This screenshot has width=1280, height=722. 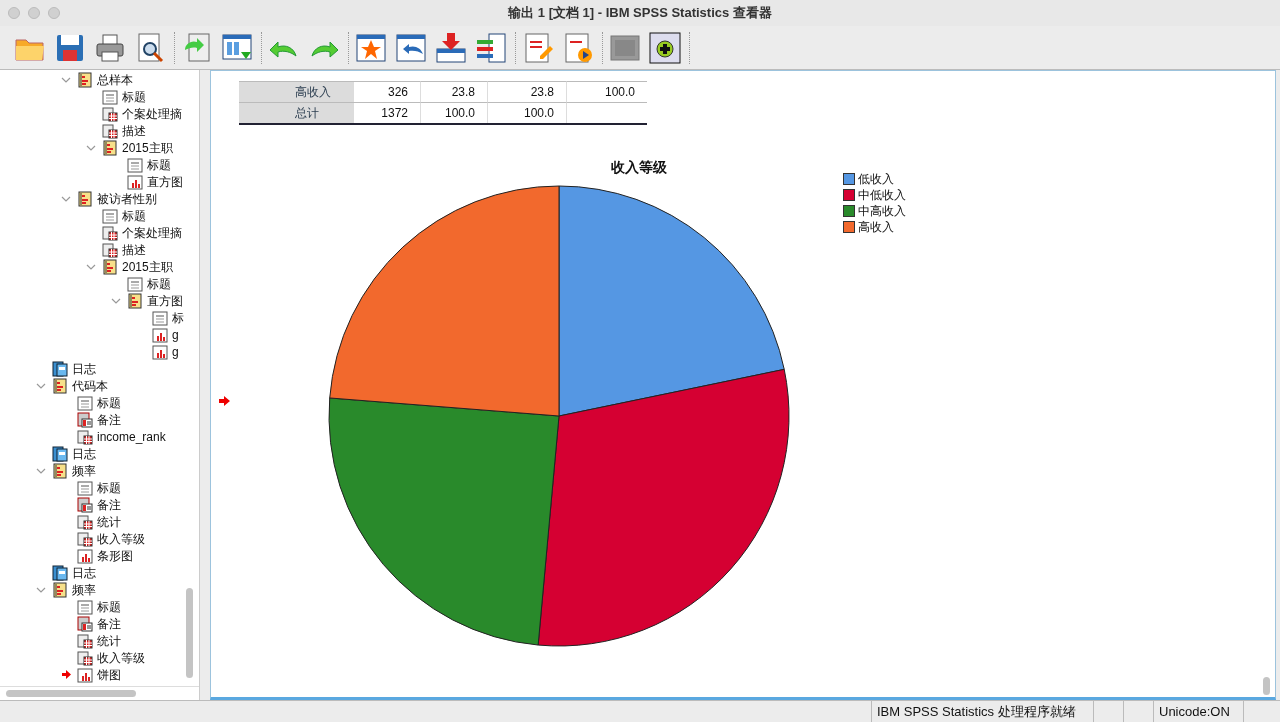 I want to click on row-header: 高收入, so click(x=296, y=91).